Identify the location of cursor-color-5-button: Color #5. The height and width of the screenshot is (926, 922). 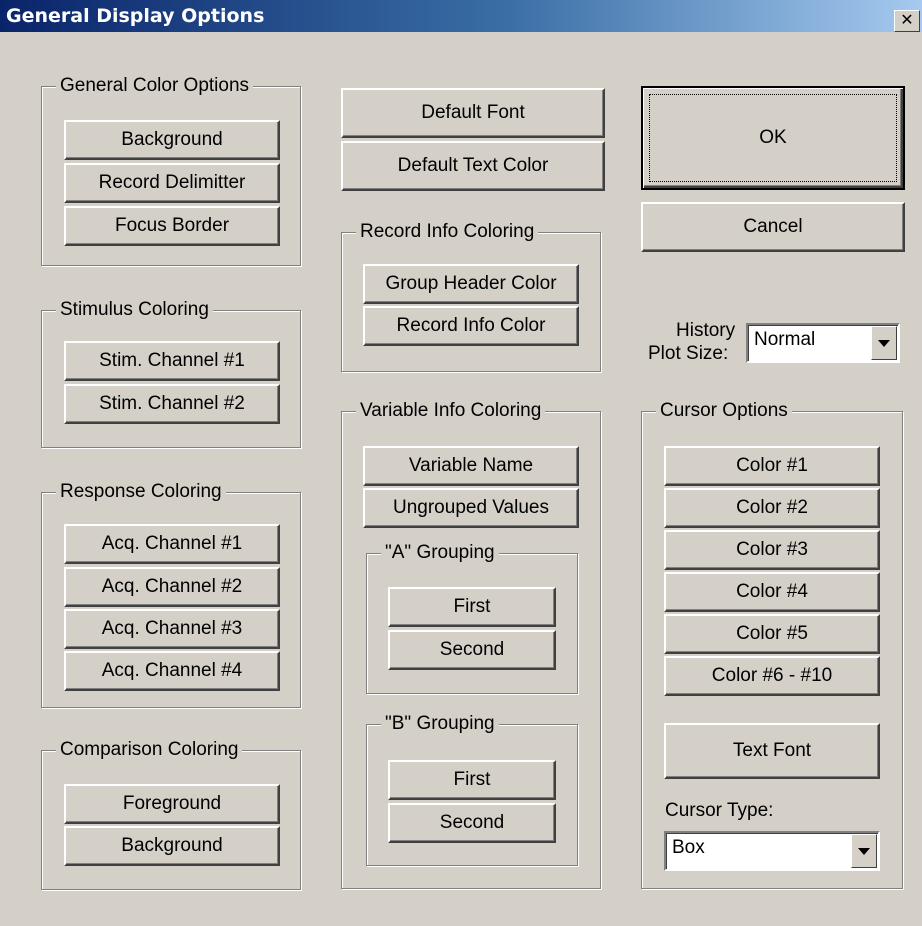
(772, 634).